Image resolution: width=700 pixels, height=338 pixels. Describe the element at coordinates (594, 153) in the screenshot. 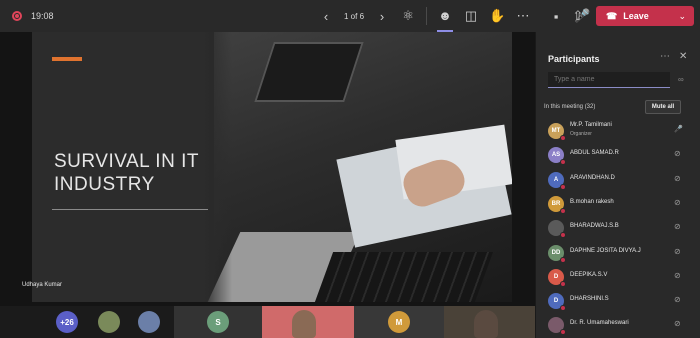

I see `participant-name: ABDUL SAMAD.R` at that location.